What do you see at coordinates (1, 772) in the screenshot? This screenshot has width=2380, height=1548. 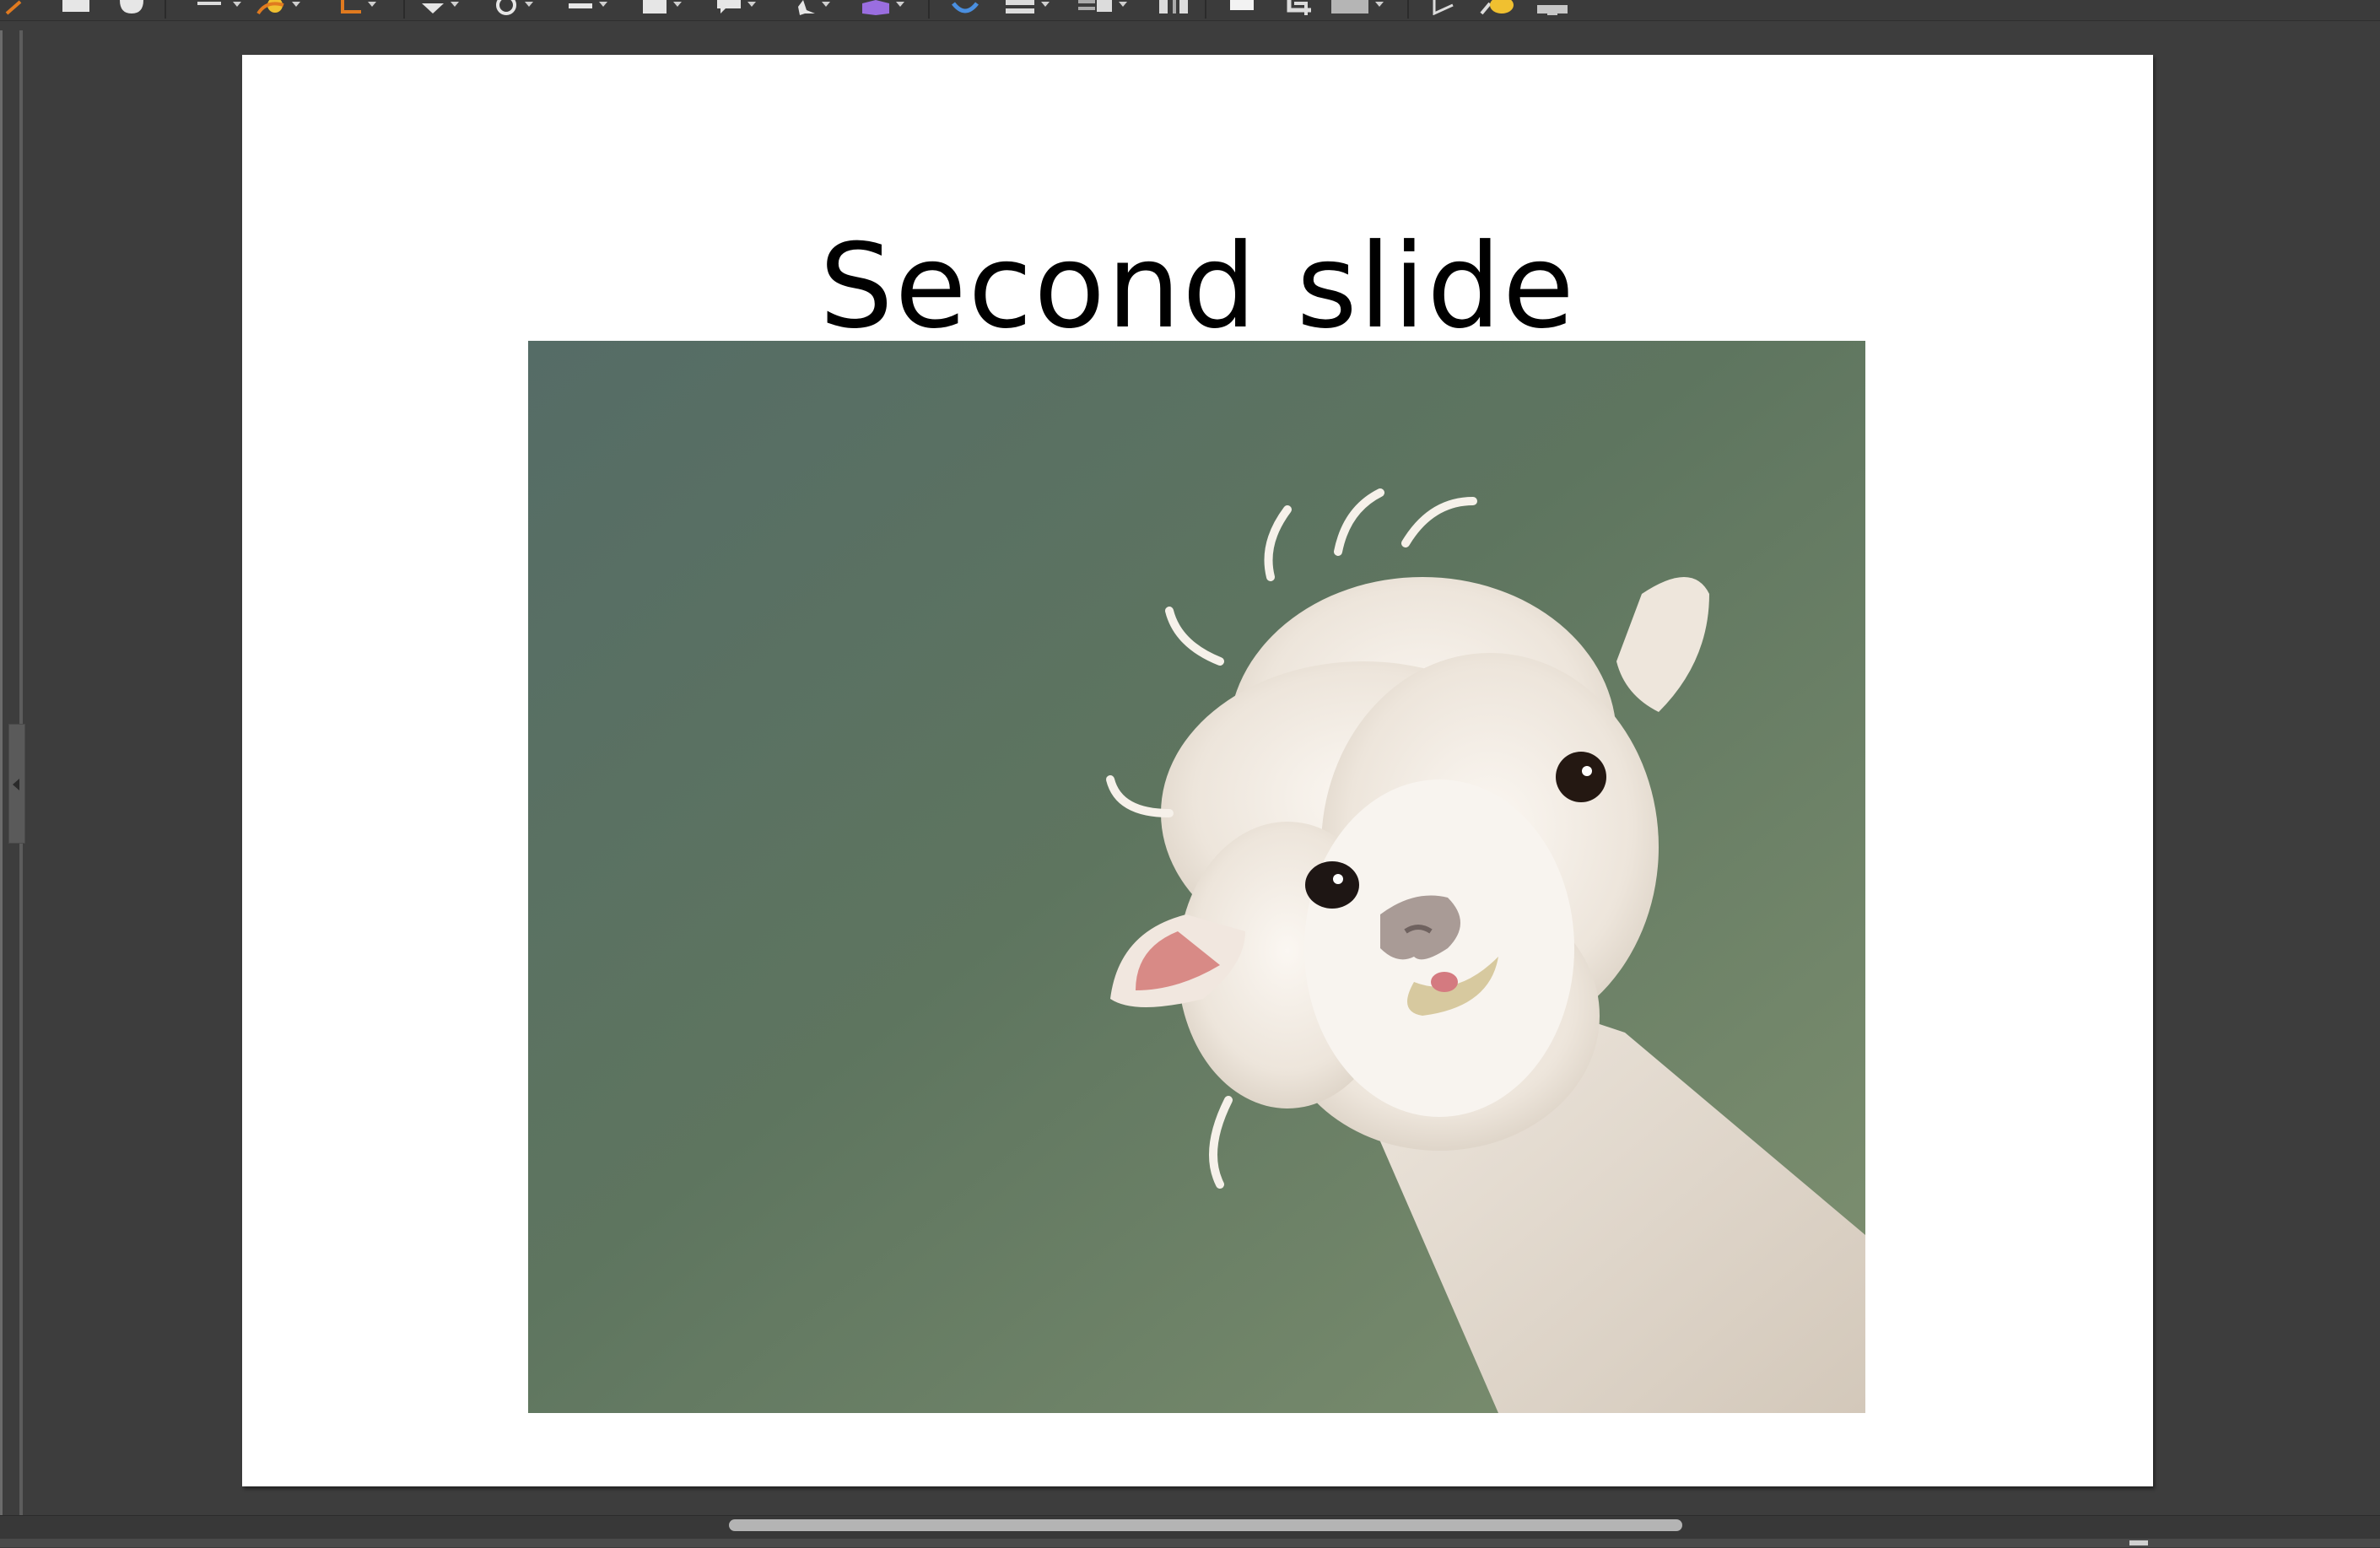 I see `pane-border` at bounding box center [1, 772].